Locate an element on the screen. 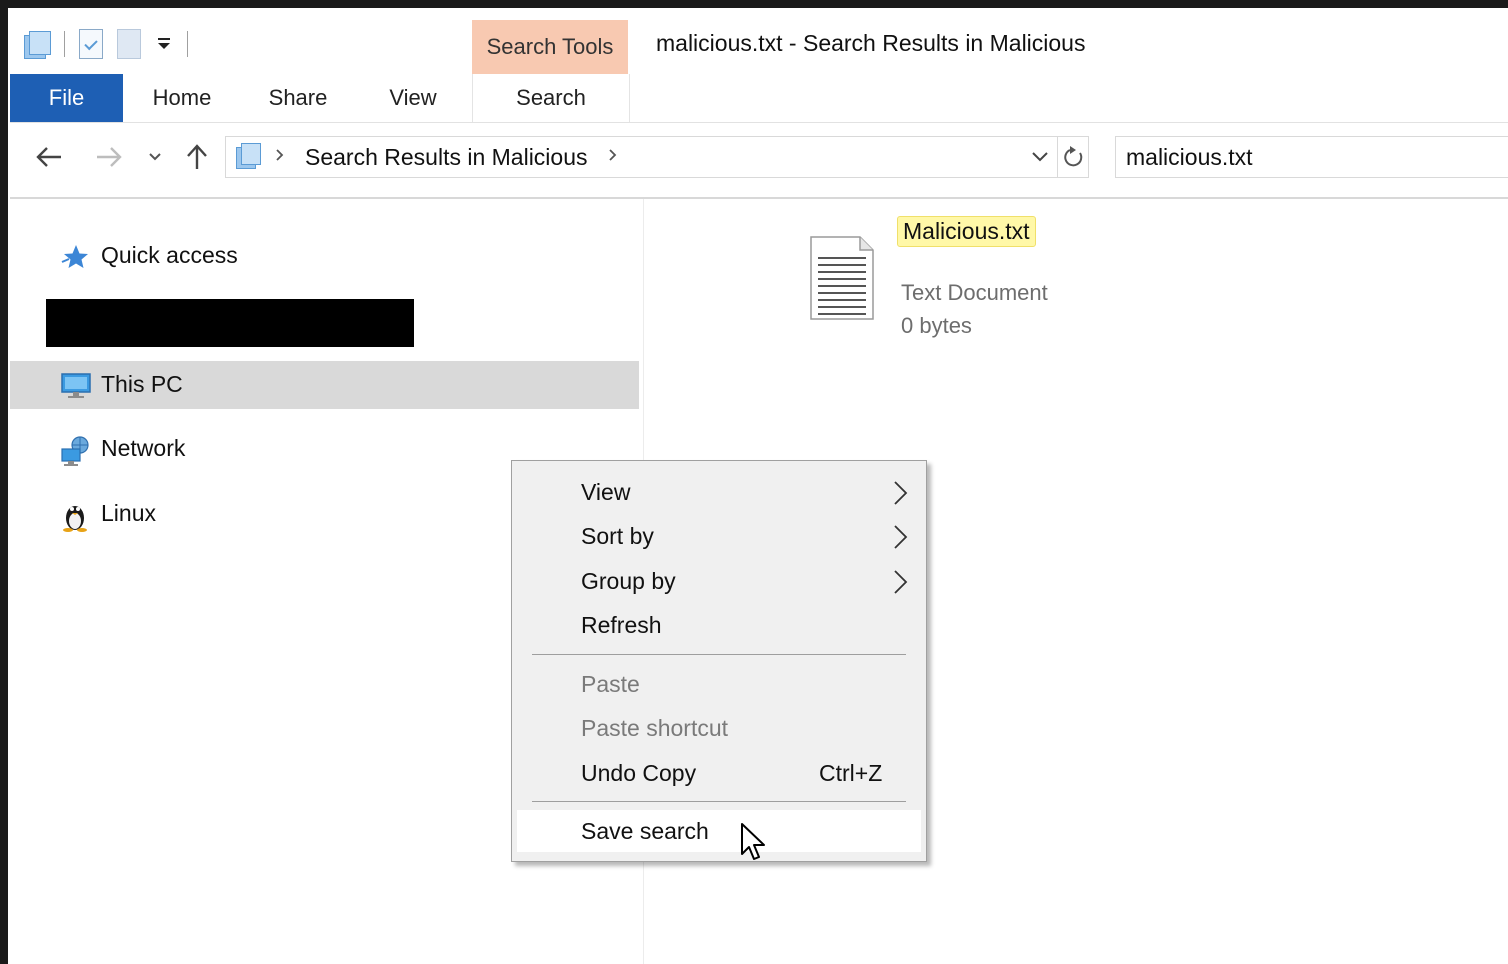  forward-arrow-icon is located at coordinates (109, 157).